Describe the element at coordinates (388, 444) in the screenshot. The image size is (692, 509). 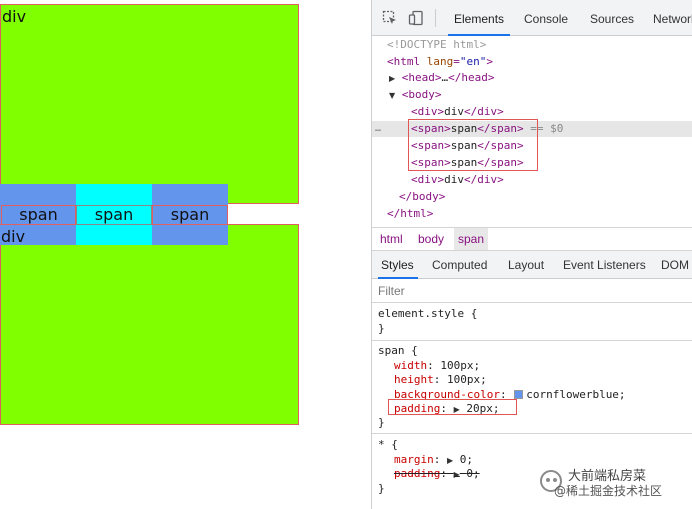
I see `universal-rule-selector: * {` at that location.